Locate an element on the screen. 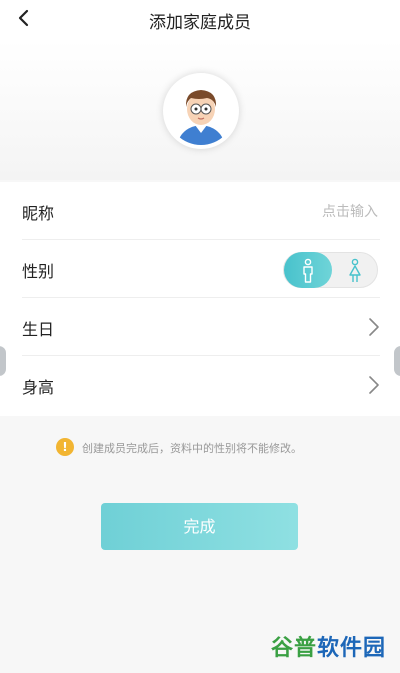 The image size is (400, 673). gender-notice: ! 创建成员完成后，资料中的性别将不能修改。 is located at coordinates (216, 448).